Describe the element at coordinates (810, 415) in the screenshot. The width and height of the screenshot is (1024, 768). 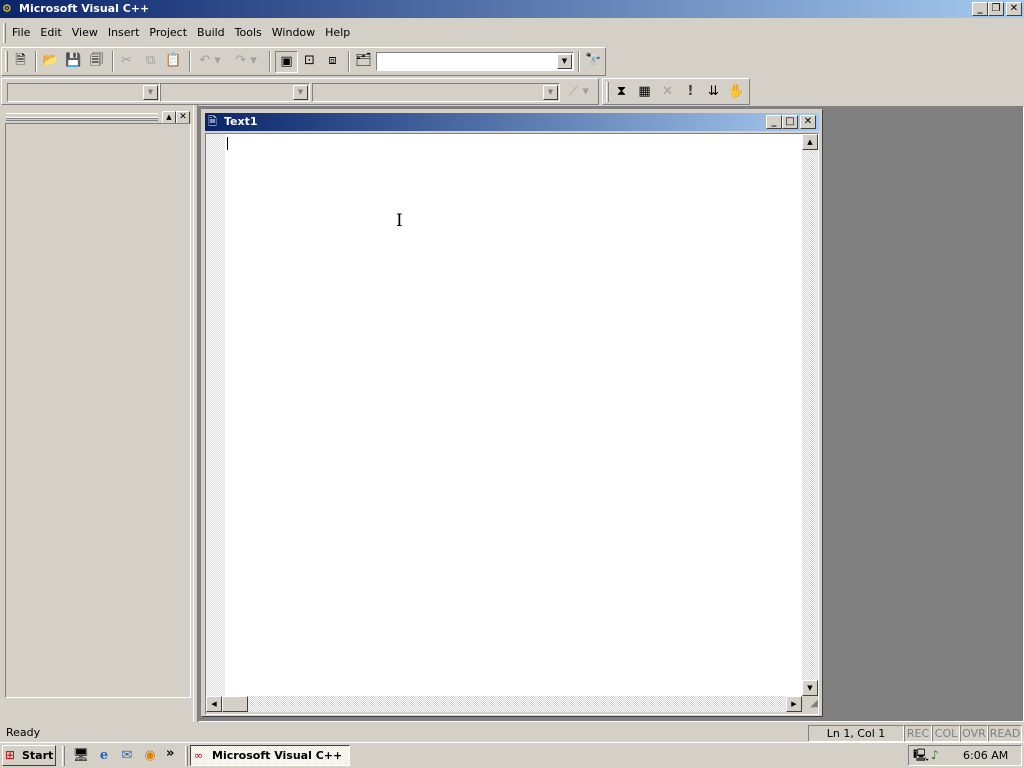
I see `vertical-scrollbar: ▲ ▼` at that location.